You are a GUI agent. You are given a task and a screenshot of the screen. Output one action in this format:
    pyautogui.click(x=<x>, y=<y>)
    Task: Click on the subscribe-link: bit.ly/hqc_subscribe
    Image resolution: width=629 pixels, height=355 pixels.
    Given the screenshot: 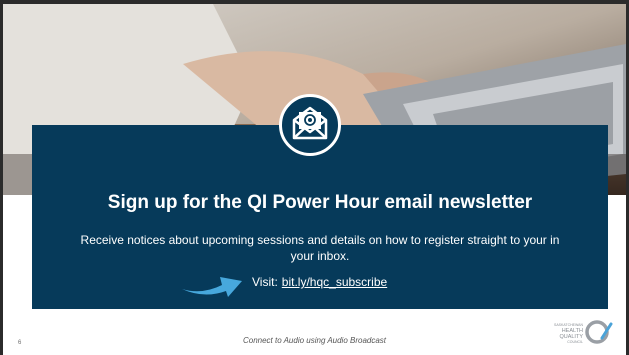 What is the action you would take?
    pyautogui.click(x=334, y=282)
    